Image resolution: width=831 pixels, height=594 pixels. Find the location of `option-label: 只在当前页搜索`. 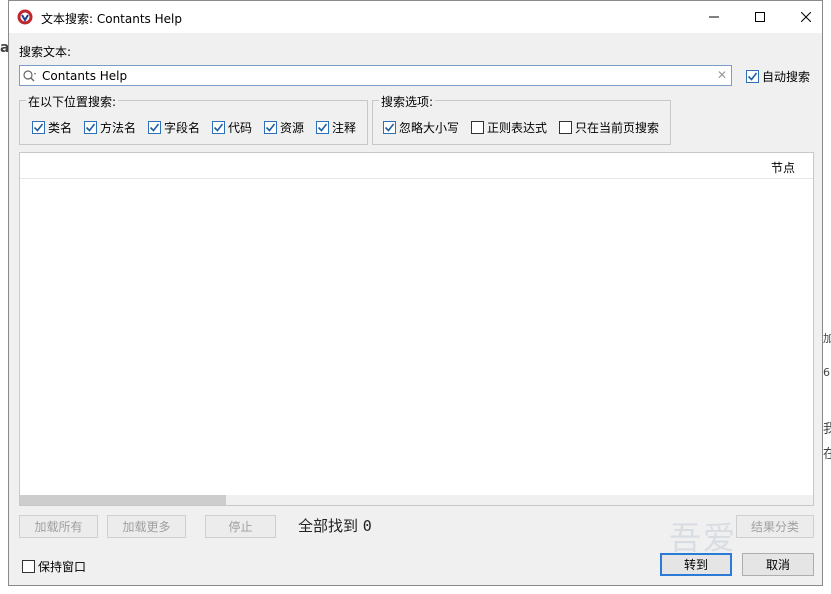

option-label: 只在当前页搜索 is located at coordinates (617, 128).